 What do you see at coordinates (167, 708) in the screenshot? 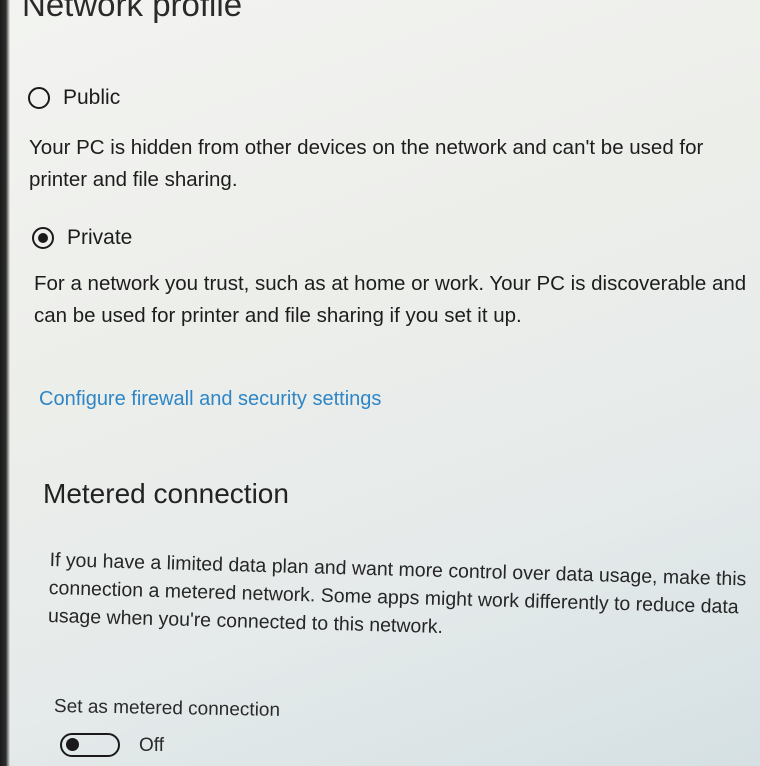
I see `metered-toggle-label: Set as metered connection` at bounding box center [167, 708].